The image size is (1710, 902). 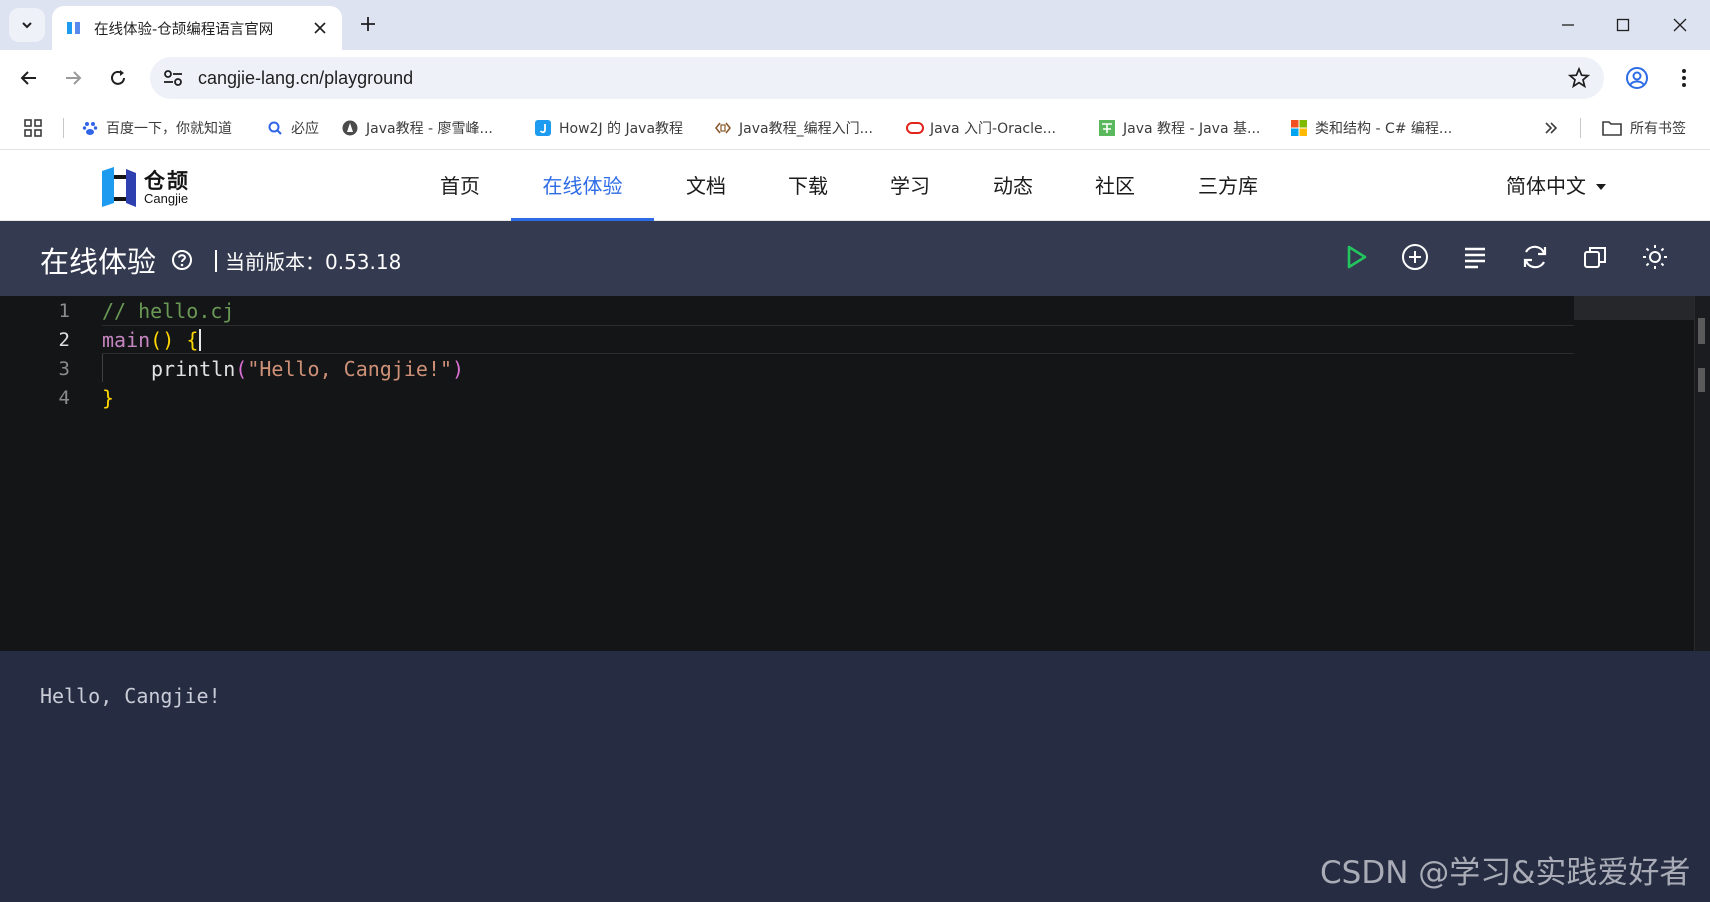 I want to click on bookmark-bing: 必应, so click(x=293, y=128).